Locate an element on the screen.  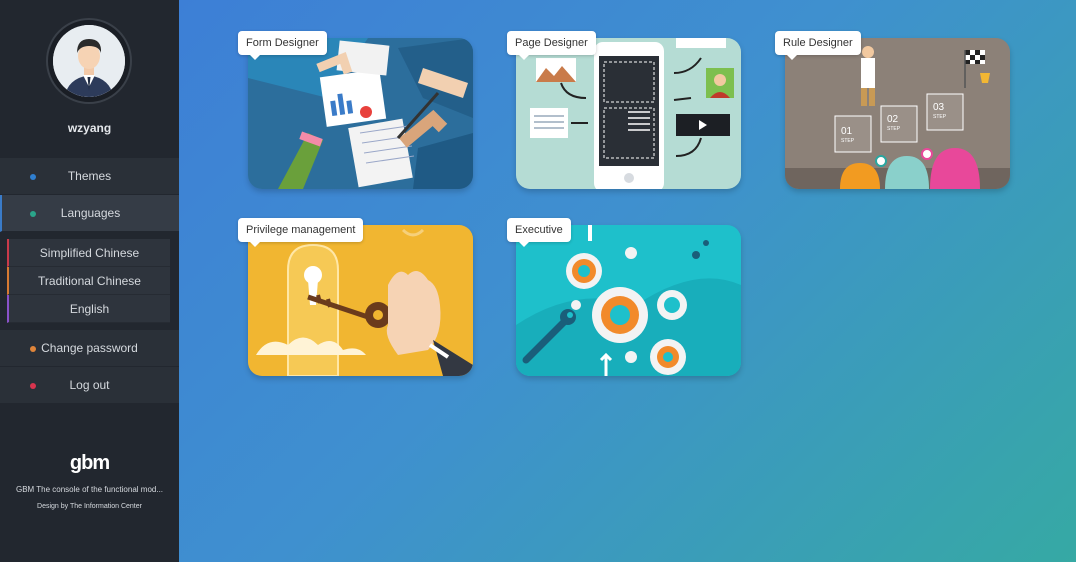
languages-dot-icon is located at coordinates (33, 214).